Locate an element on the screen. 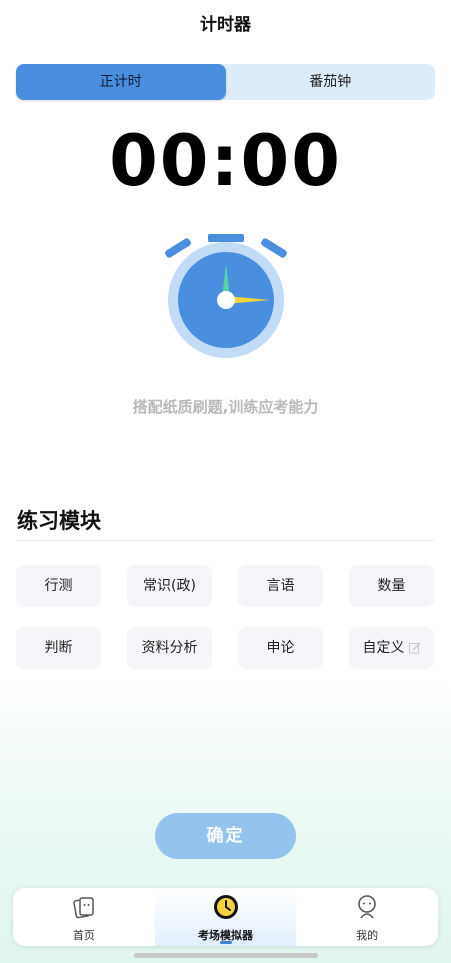 The height and width of the screenshot is (963, 451). module-xingce: 行测 is located at coordinates (58, 586).